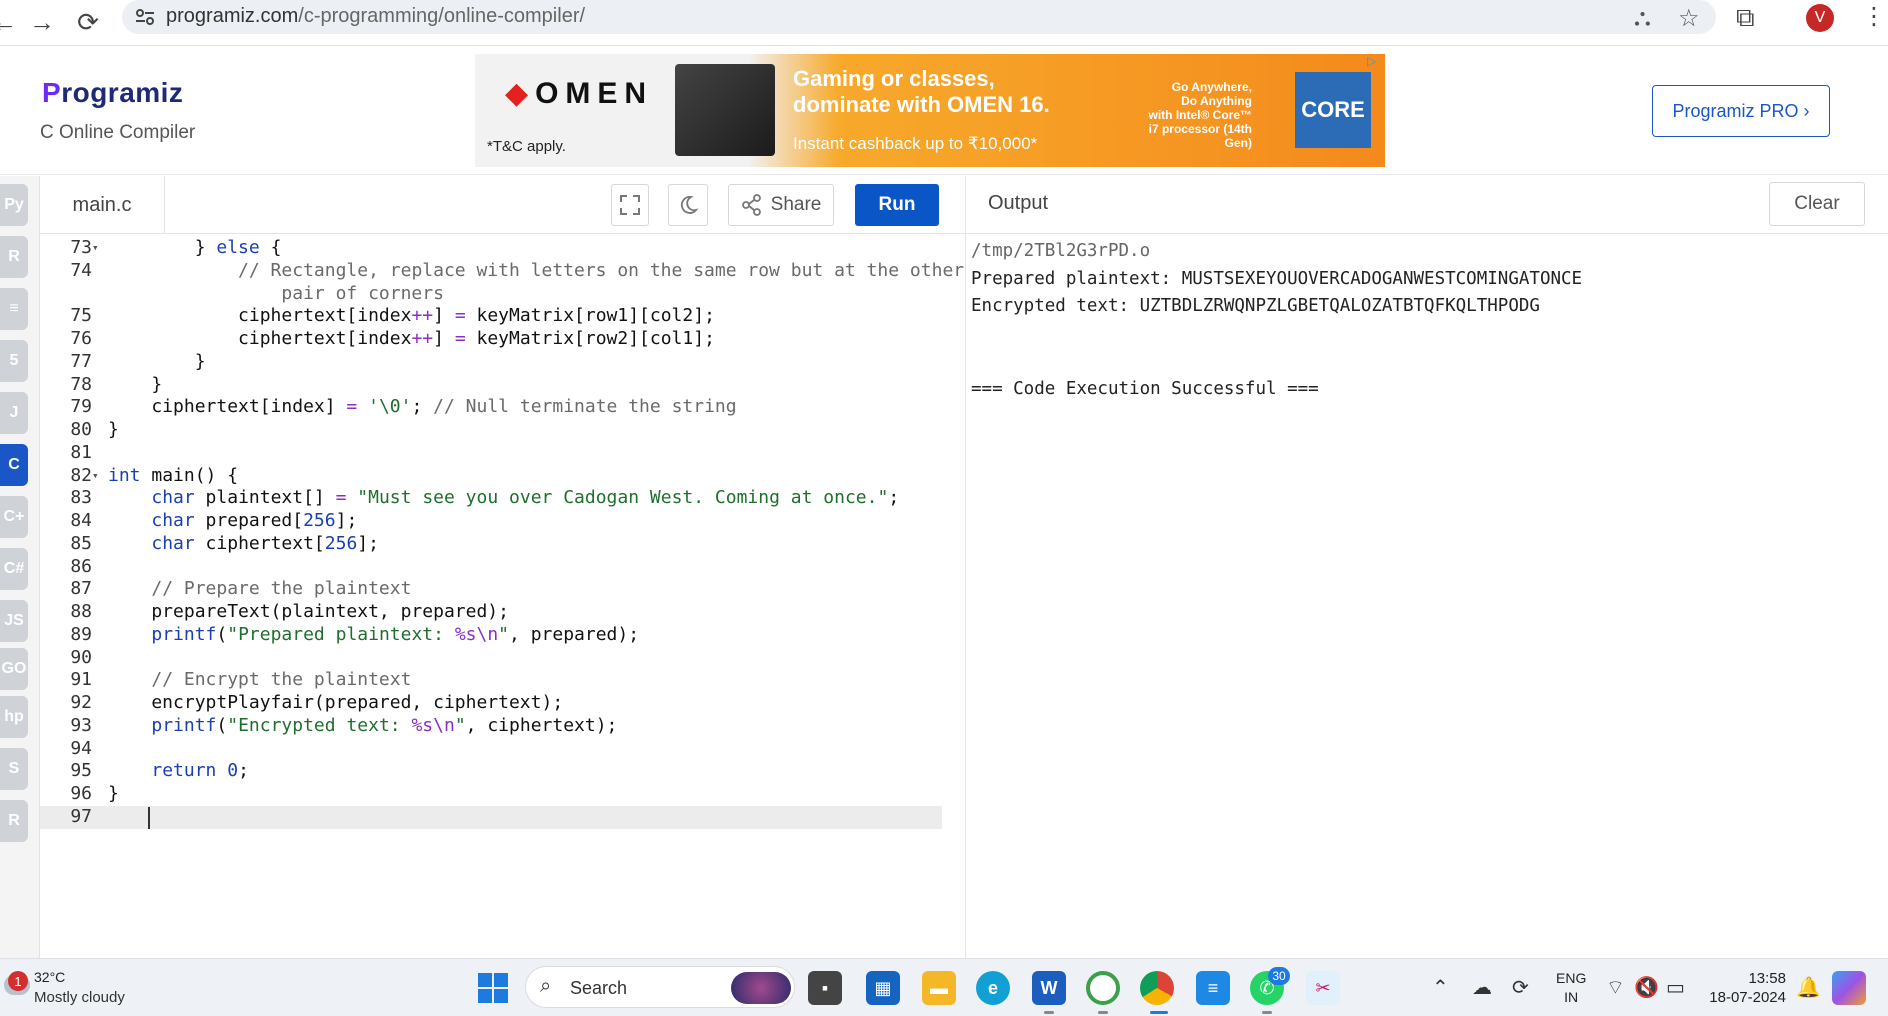  I want to click on file-tab-main-c: main.c, so click(102, 205).